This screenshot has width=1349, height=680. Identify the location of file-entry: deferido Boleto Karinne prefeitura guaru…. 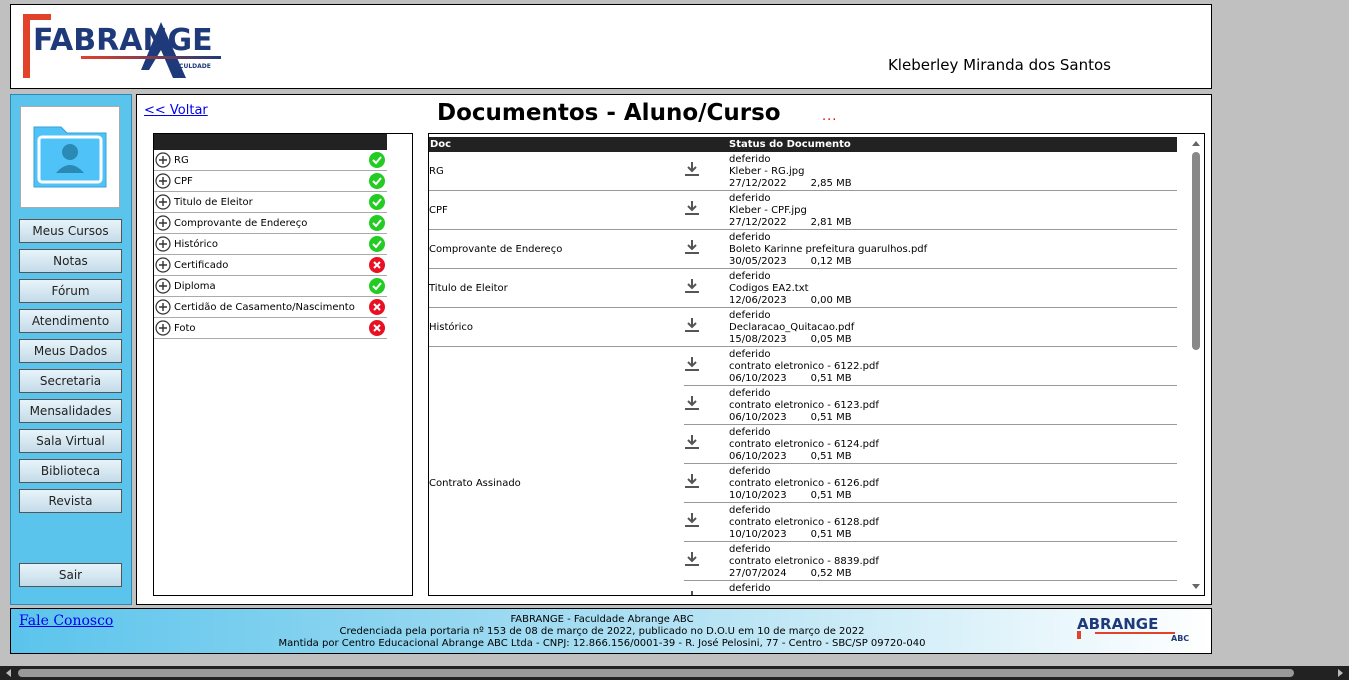
(930, 249).